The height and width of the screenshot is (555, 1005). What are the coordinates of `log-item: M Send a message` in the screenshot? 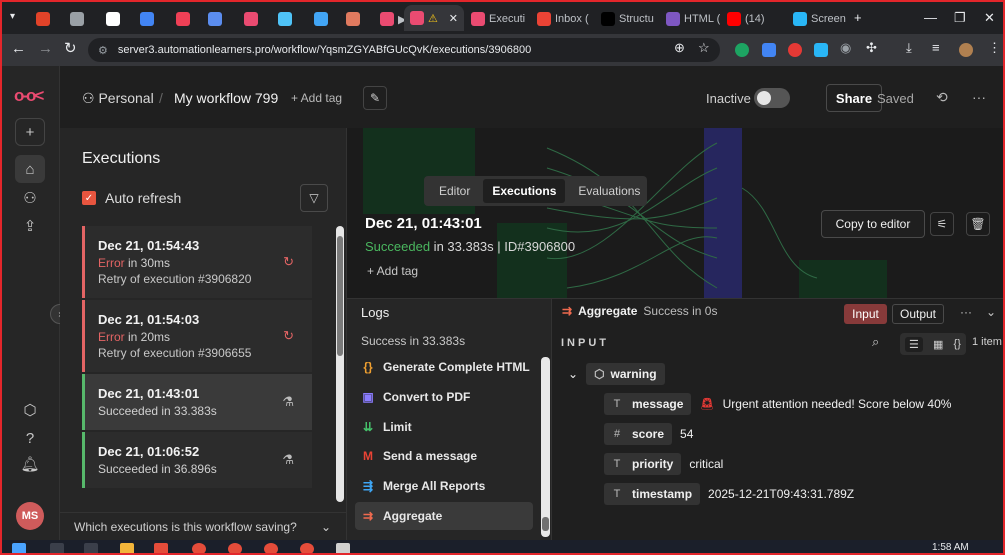 It's located at (444, 456).